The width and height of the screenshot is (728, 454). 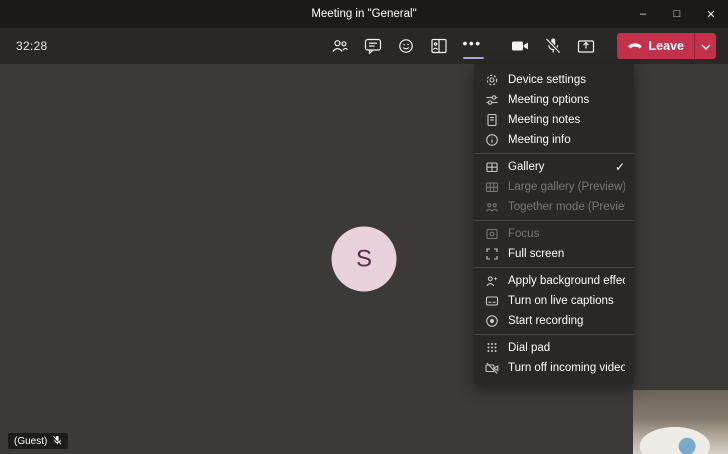 I want to click on microphone-muted-icon, so click(x=553, y=46).